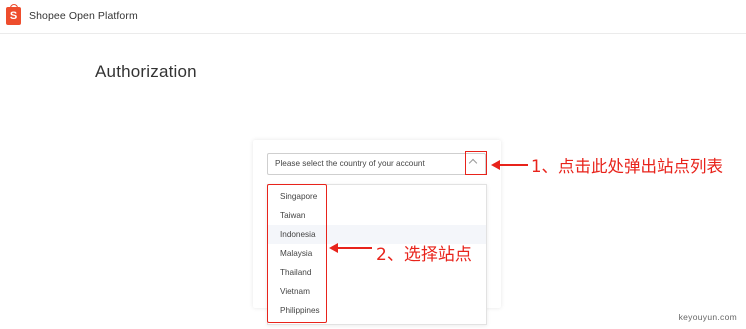 The image size is (746, 329). I want to click on annotation-note-1: 1、点击此处弹出站点列表, so click(627, 166).